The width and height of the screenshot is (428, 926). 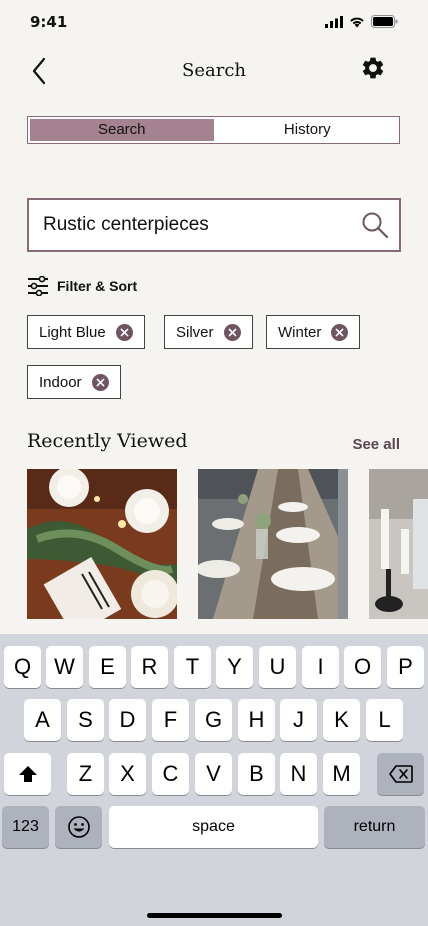 What do you see at coordinates (85, 774) in the screenshot?
I see `key-z: Z` at bounding box center [85, 774].